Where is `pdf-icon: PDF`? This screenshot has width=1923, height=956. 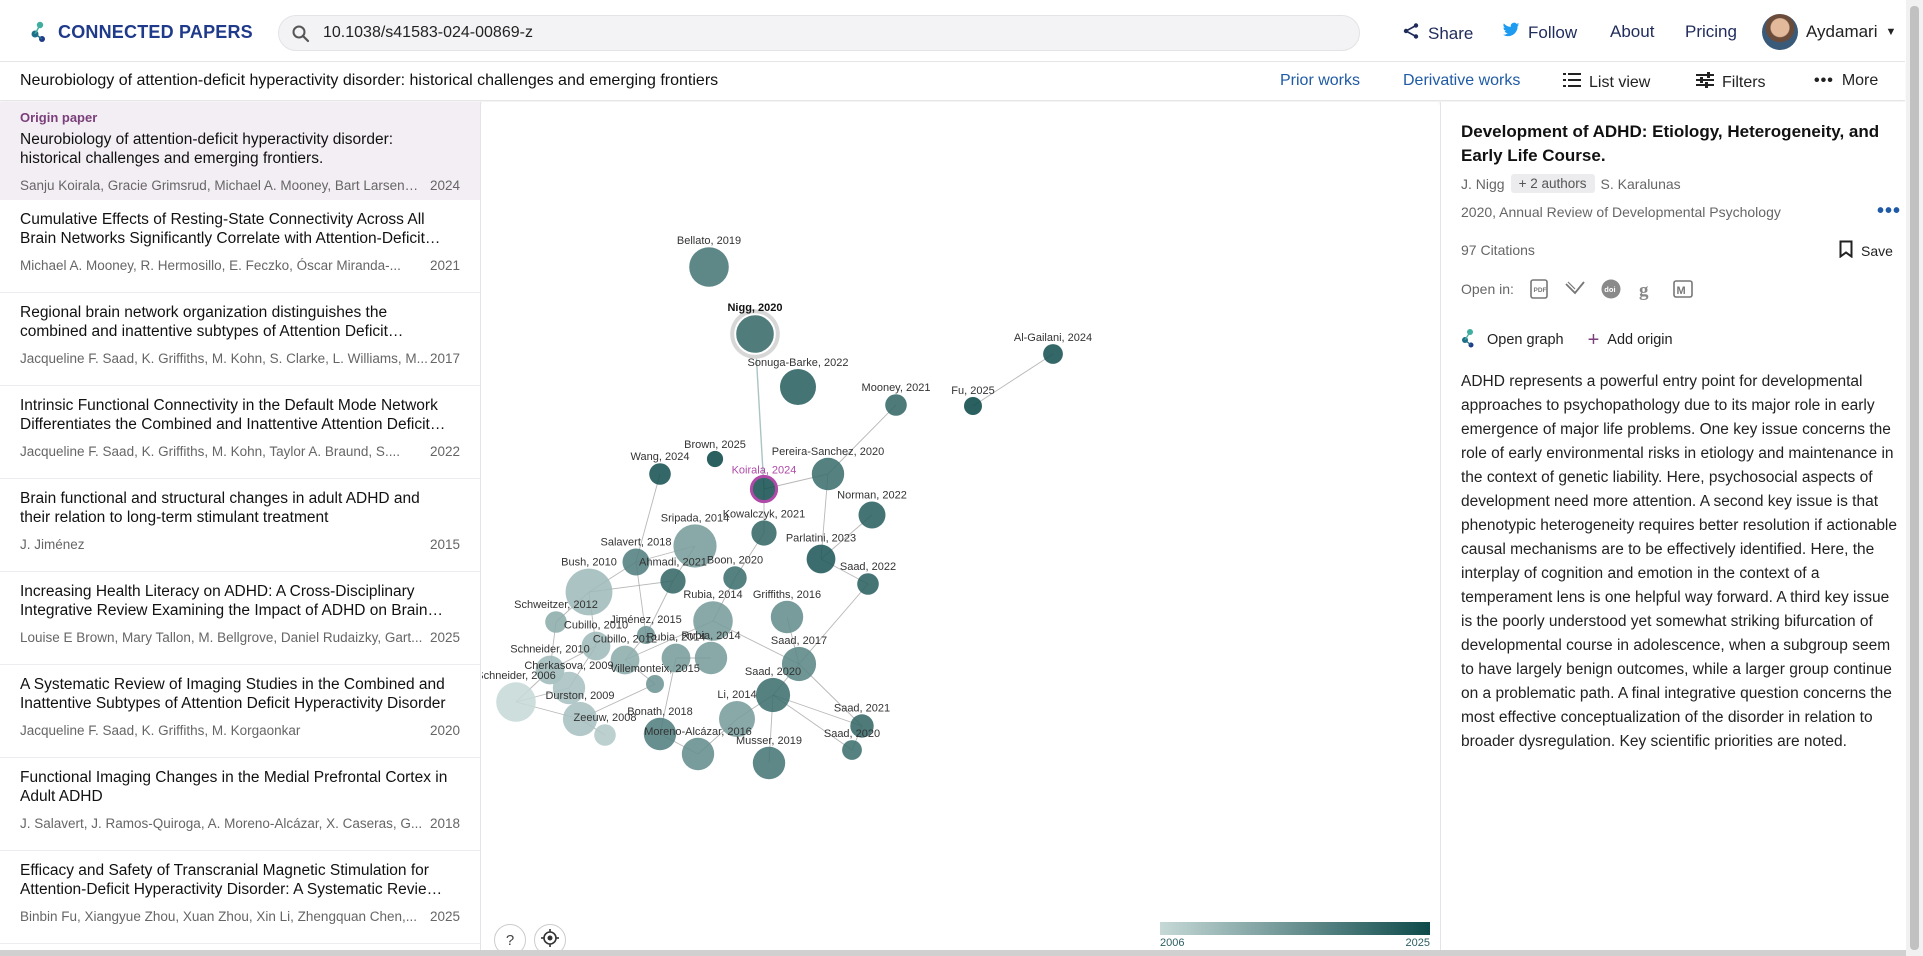
pdf-icon: PDF is located at coordinates (1539, 289).